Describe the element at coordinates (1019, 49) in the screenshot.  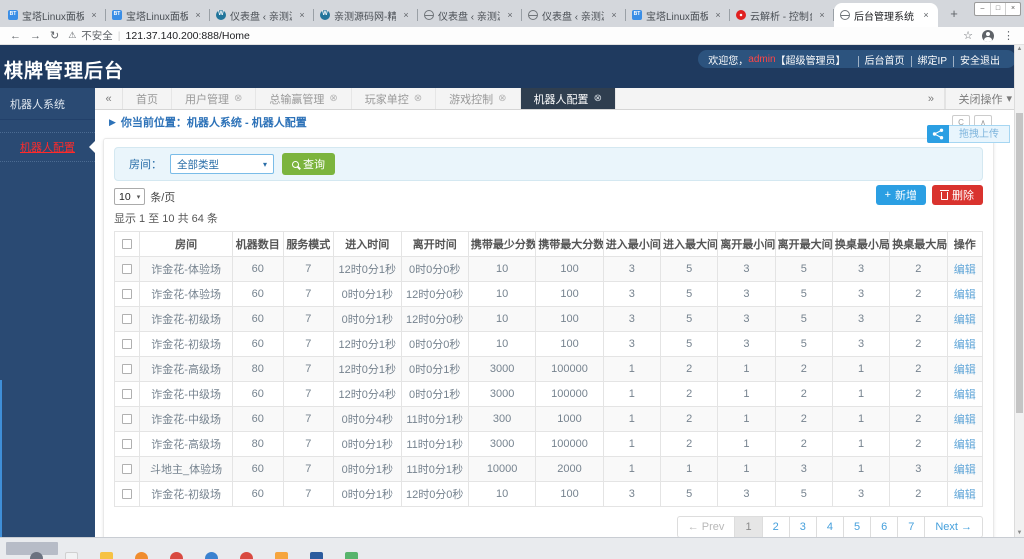
I see `scrollbar-up-icon: ▲` at that location.